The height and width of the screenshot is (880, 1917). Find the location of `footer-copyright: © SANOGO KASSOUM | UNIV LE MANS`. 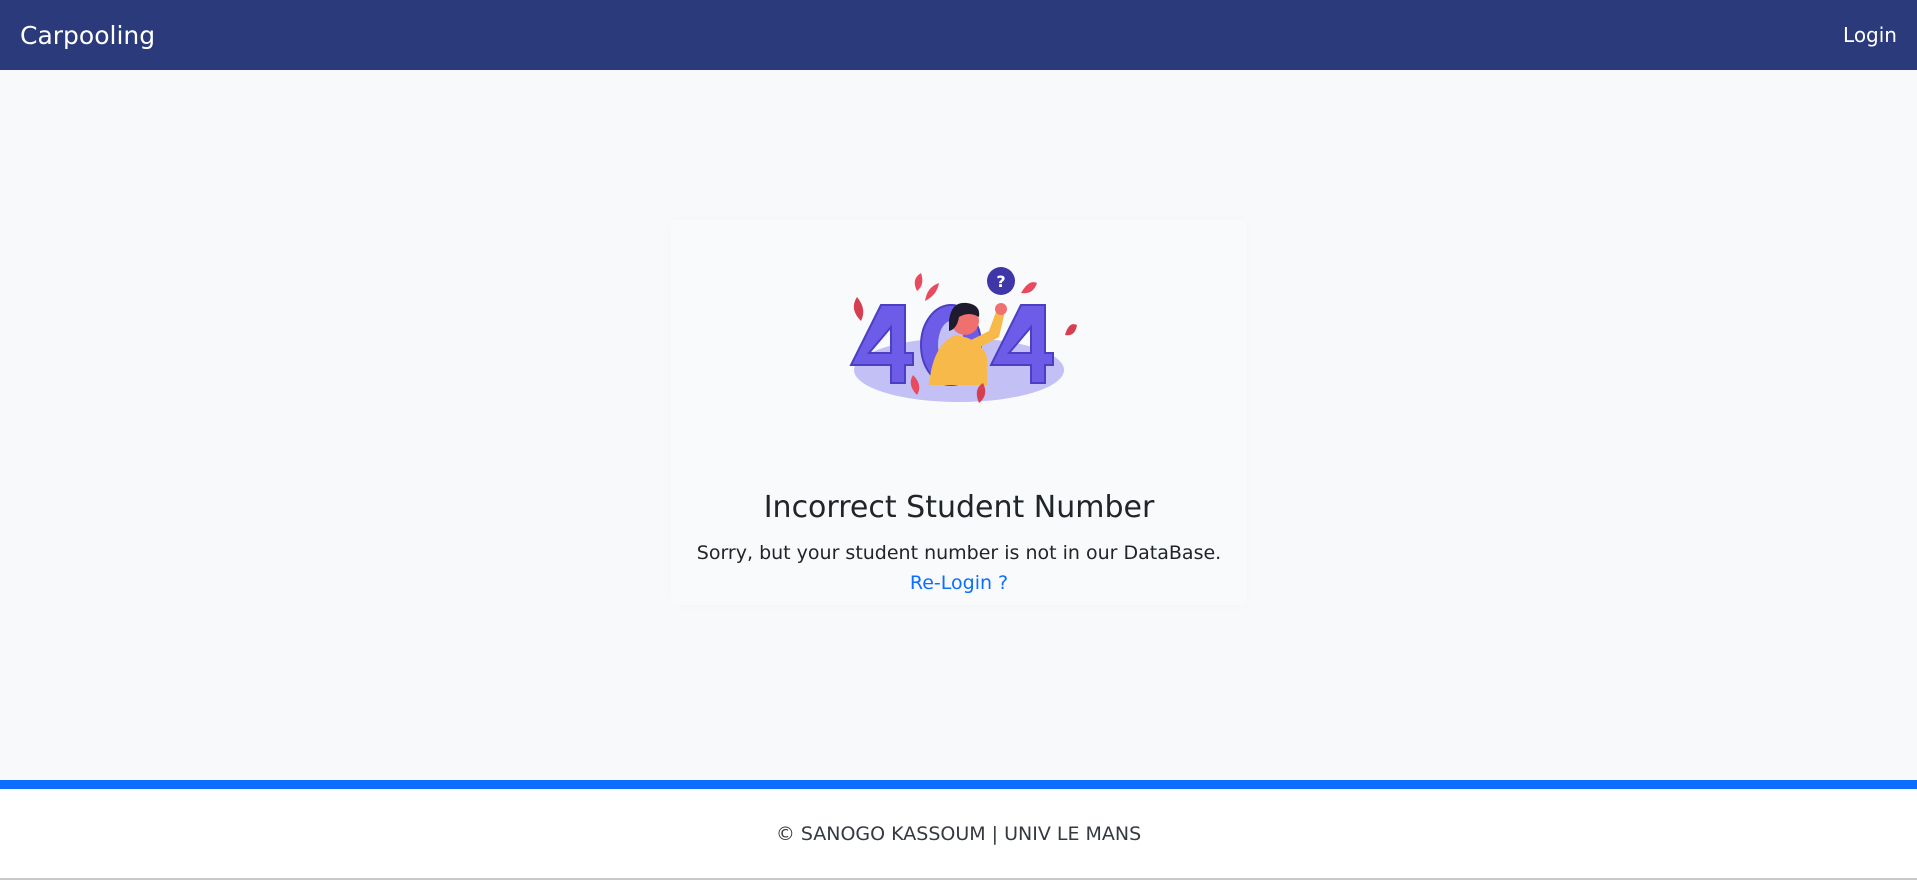

footer-copyright: © SANOGO KASSOUM | UNIV LE MANS is located at coordinates (958, 833).